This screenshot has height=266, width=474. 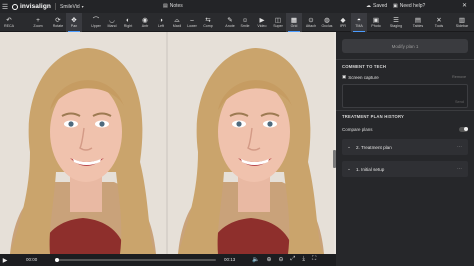 I want to click on plan-card: ⌄ 2. Treatment plan ⋯, so click(x=405, y=147).